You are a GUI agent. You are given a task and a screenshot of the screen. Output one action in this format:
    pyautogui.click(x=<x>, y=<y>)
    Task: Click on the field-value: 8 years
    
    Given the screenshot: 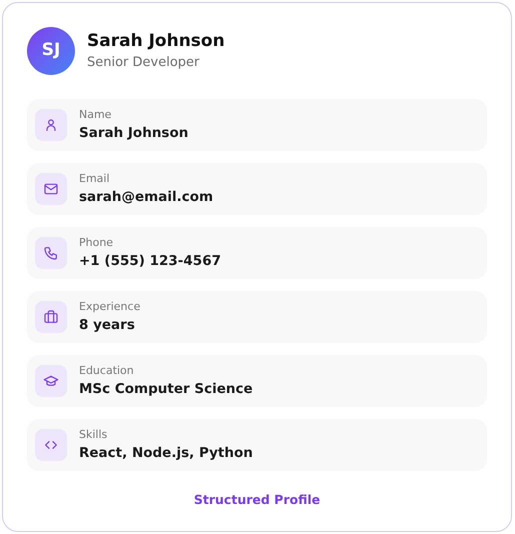 What is the action you would take?
    pyautogui.click(x=107, y=325)
    